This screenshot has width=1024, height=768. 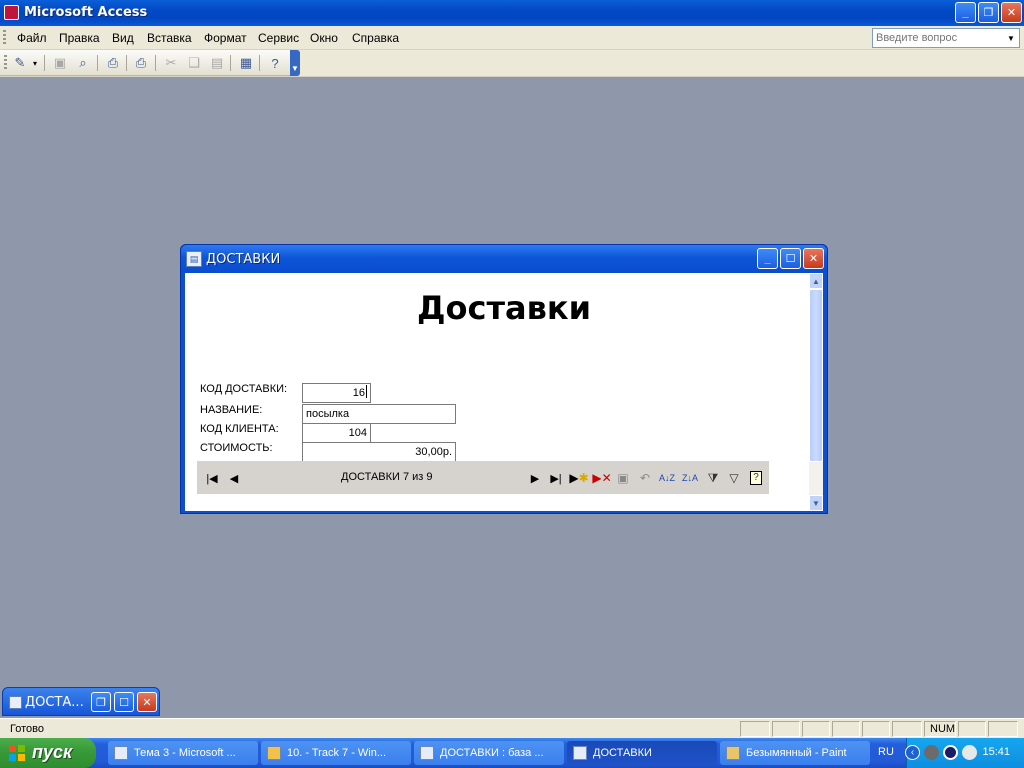 I want to click on ask-question-box: ▼, so click(x=946, y=38).